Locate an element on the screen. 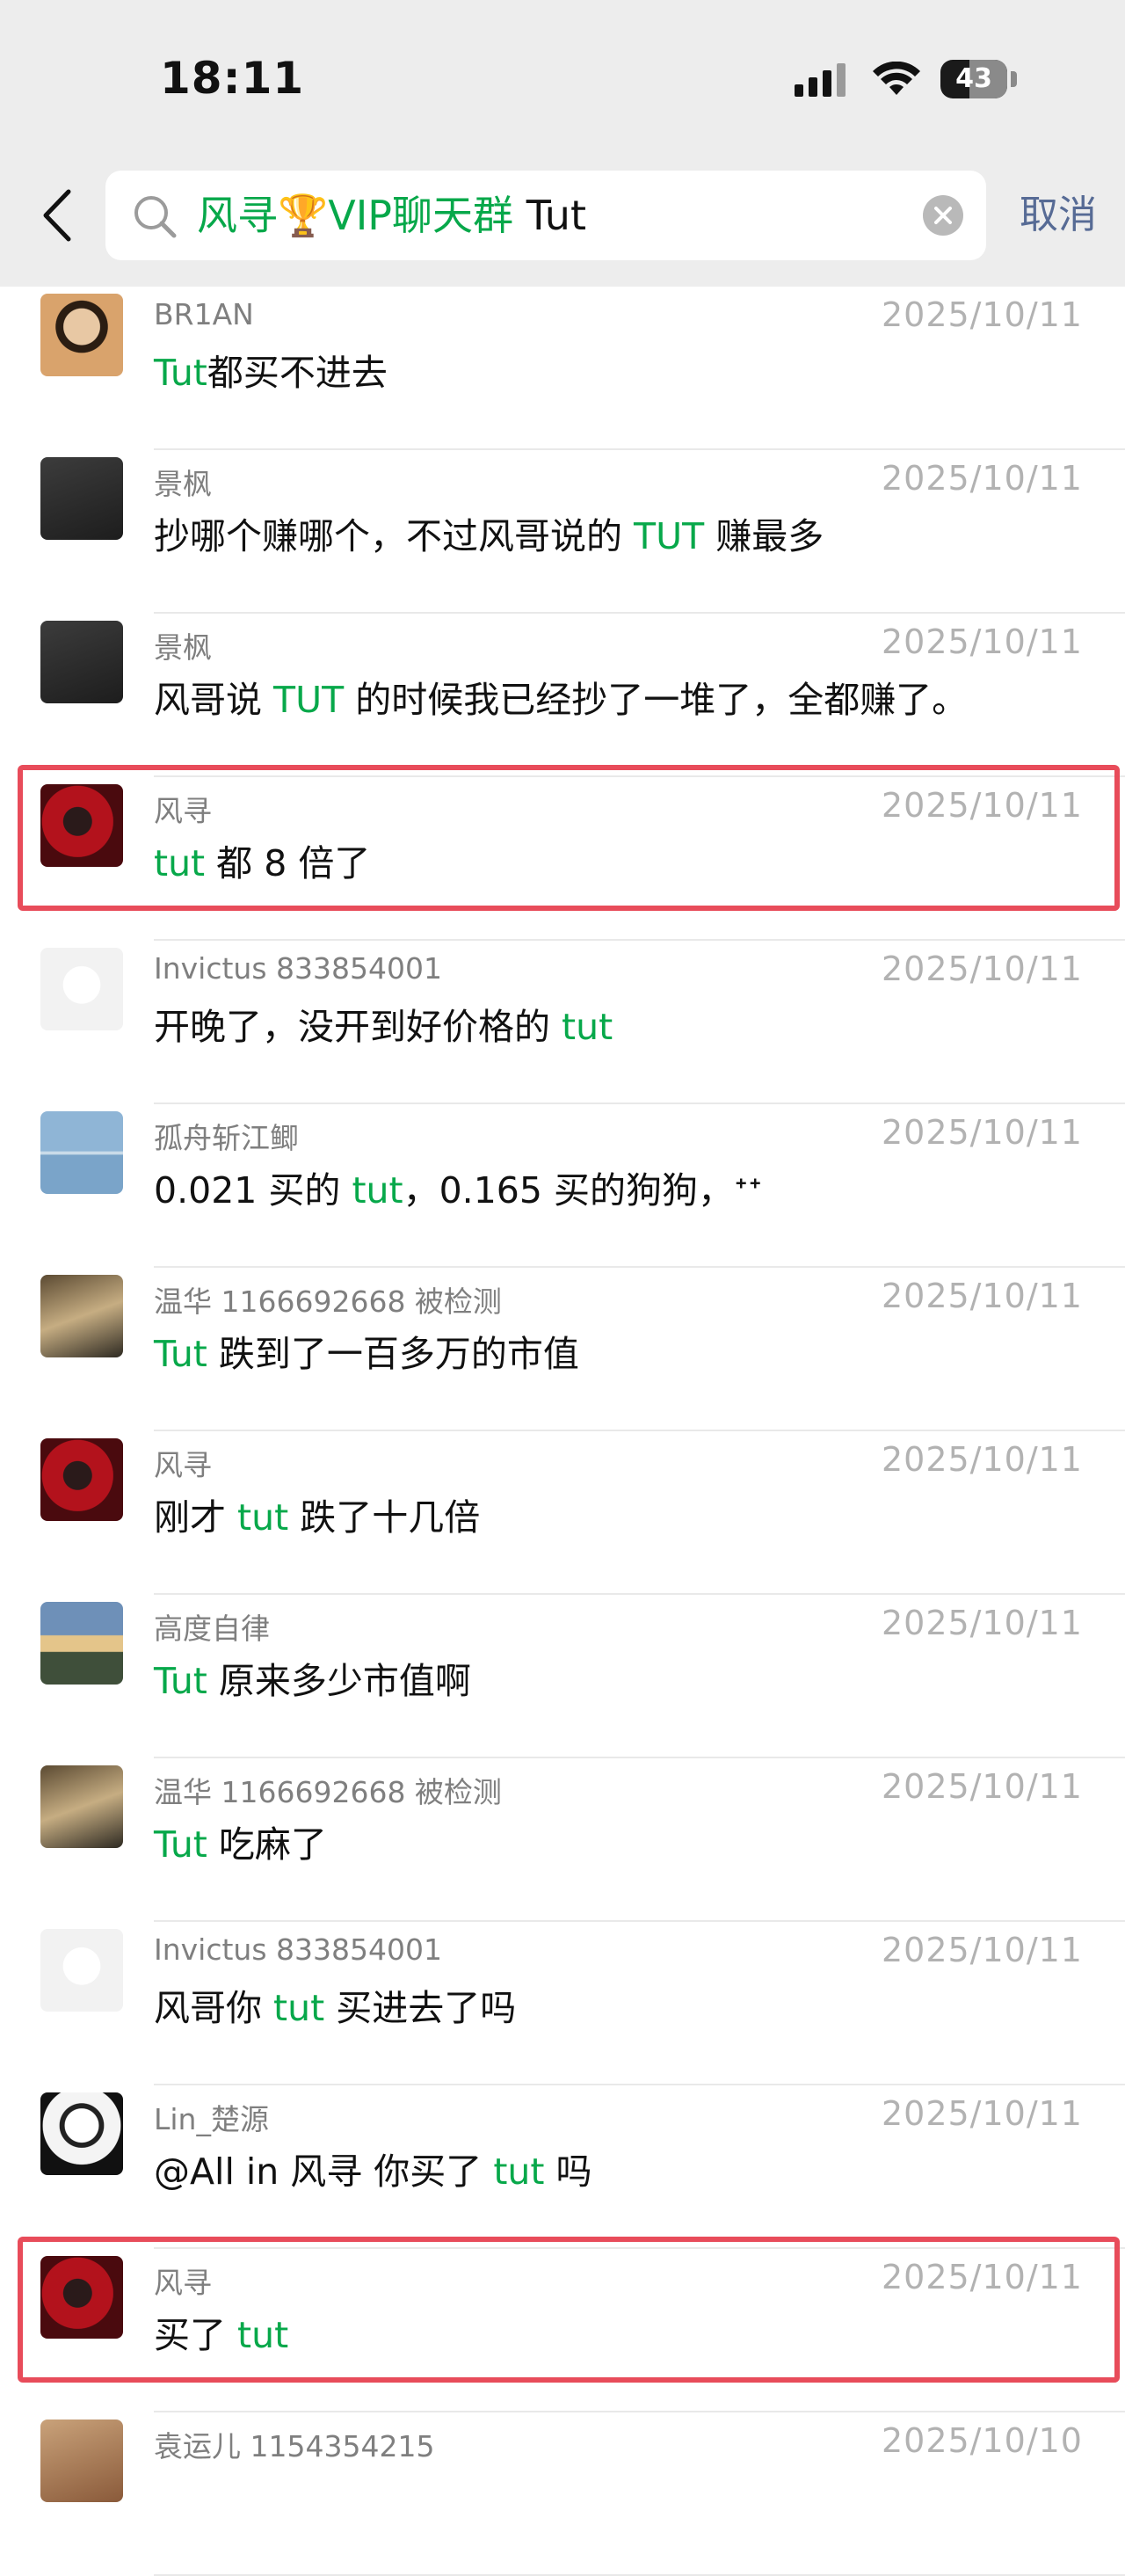 This screenshot has height=2576, width=1125. message-text: 0.021 买的 tut，0.165 买的狗狗，ᐩᐩ is located at coordinates (458, 1187).